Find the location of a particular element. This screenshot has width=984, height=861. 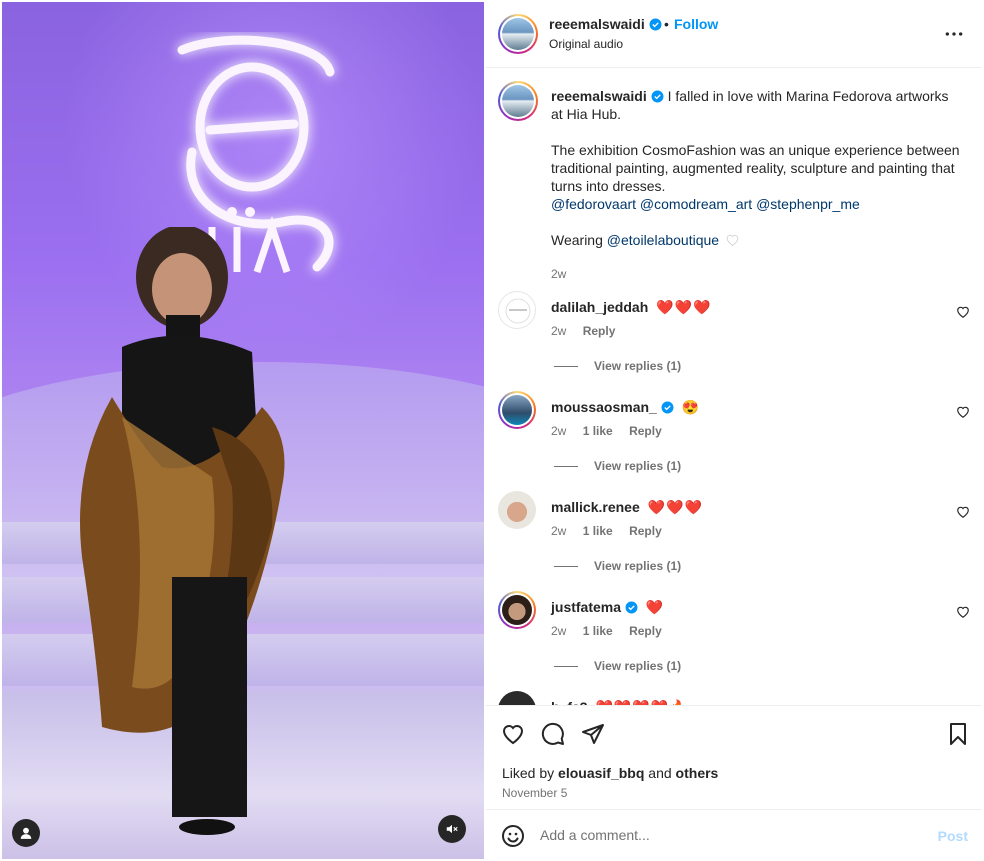

comment-text: ❤️ is located at coordinates (655, 607).